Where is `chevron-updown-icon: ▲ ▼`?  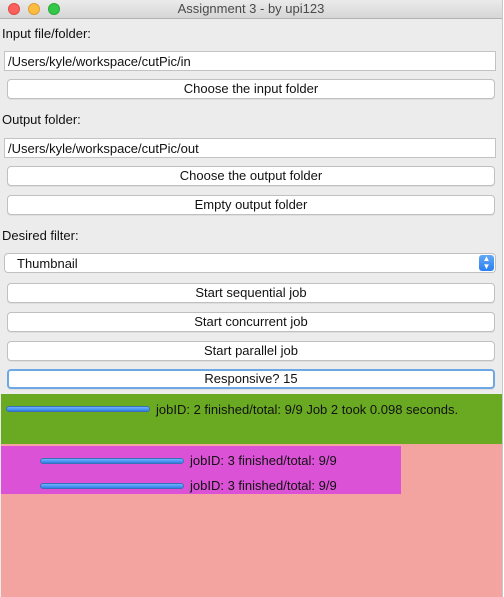 chevron-updown-icon: ▲ ▼ is located at coordinates (486, 263).